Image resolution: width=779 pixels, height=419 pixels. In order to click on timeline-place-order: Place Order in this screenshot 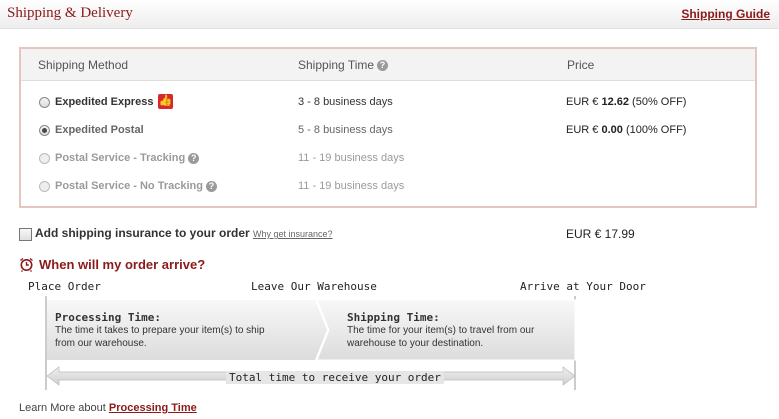, I will do `click(64, 286)`.